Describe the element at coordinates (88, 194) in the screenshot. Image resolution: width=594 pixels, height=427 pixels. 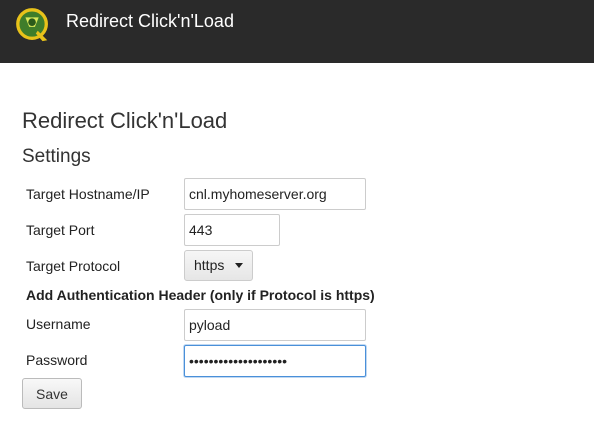
I see `hostname-label: Target Hostname/IP` at that location.